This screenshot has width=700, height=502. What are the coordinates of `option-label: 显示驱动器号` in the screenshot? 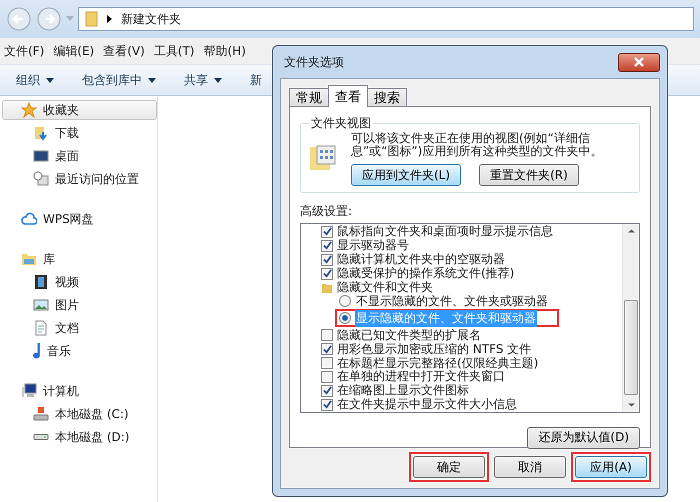 It's located at (373, 245).